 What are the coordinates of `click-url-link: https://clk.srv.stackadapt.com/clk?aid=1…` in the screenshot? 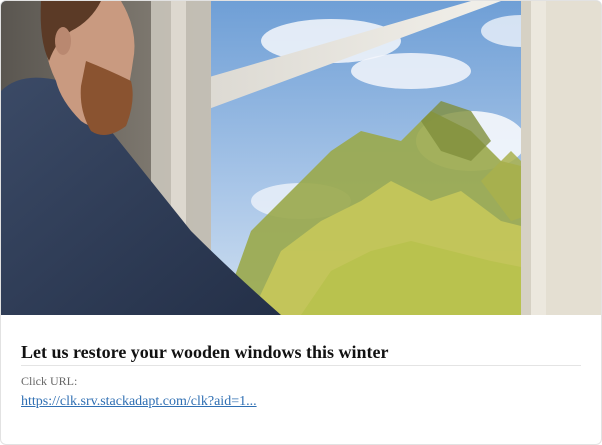 It's located at (139, 402).